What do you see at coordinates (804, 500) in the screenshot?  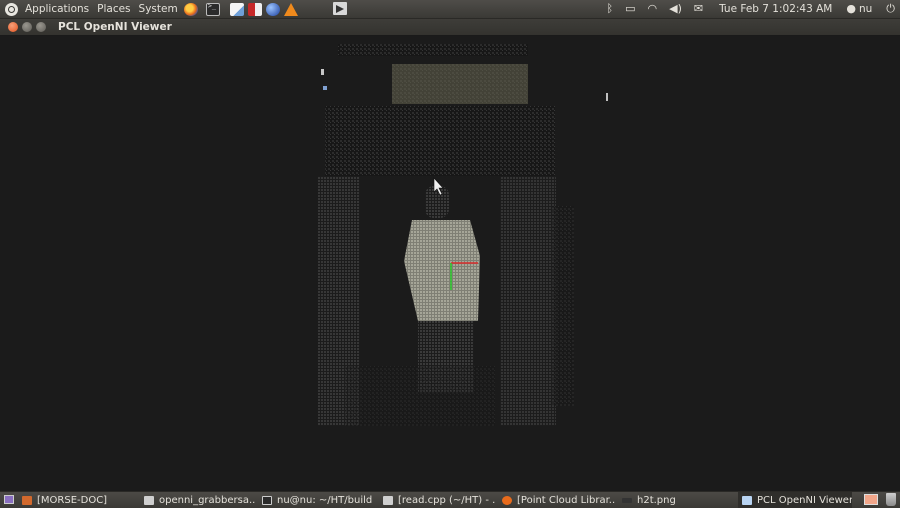 I see `task-label: PCL OpenNI Viewer` at bounding box center [804, 500].